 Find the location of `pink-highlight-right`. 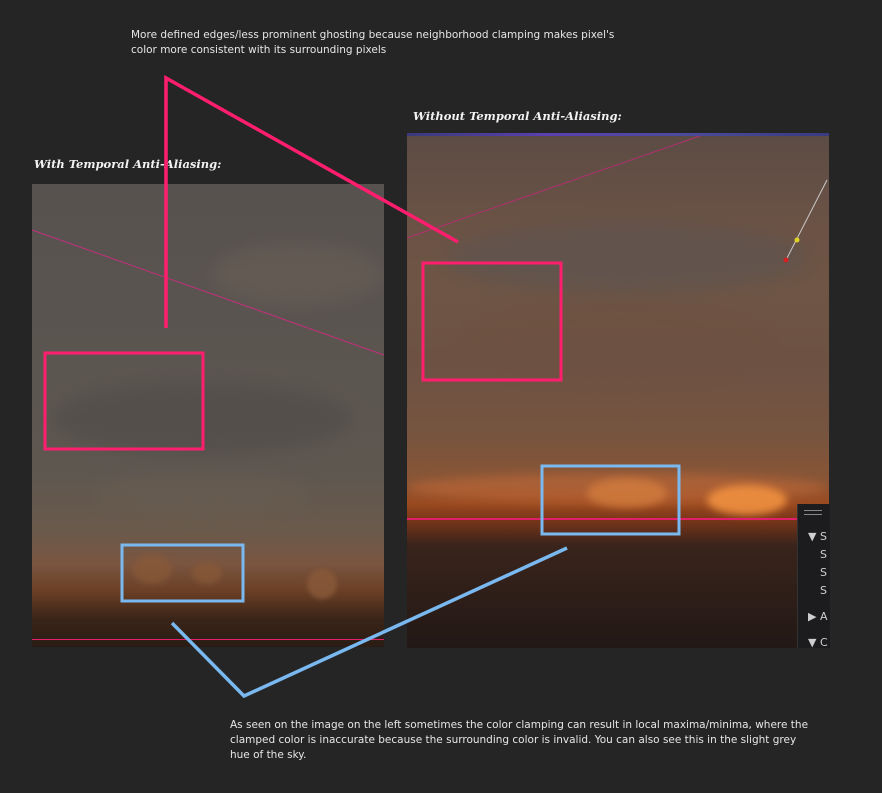

pink-highlight-right is located at coordinates (492, 321).